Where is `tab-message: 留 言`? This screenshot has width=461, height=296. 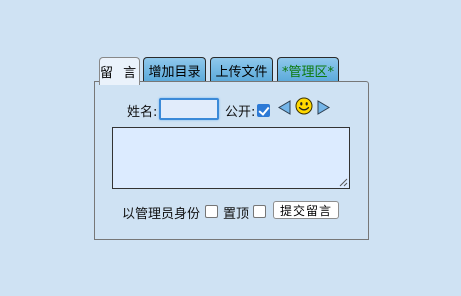
tab-message: 留 言 is located at coordinates (119, 71).